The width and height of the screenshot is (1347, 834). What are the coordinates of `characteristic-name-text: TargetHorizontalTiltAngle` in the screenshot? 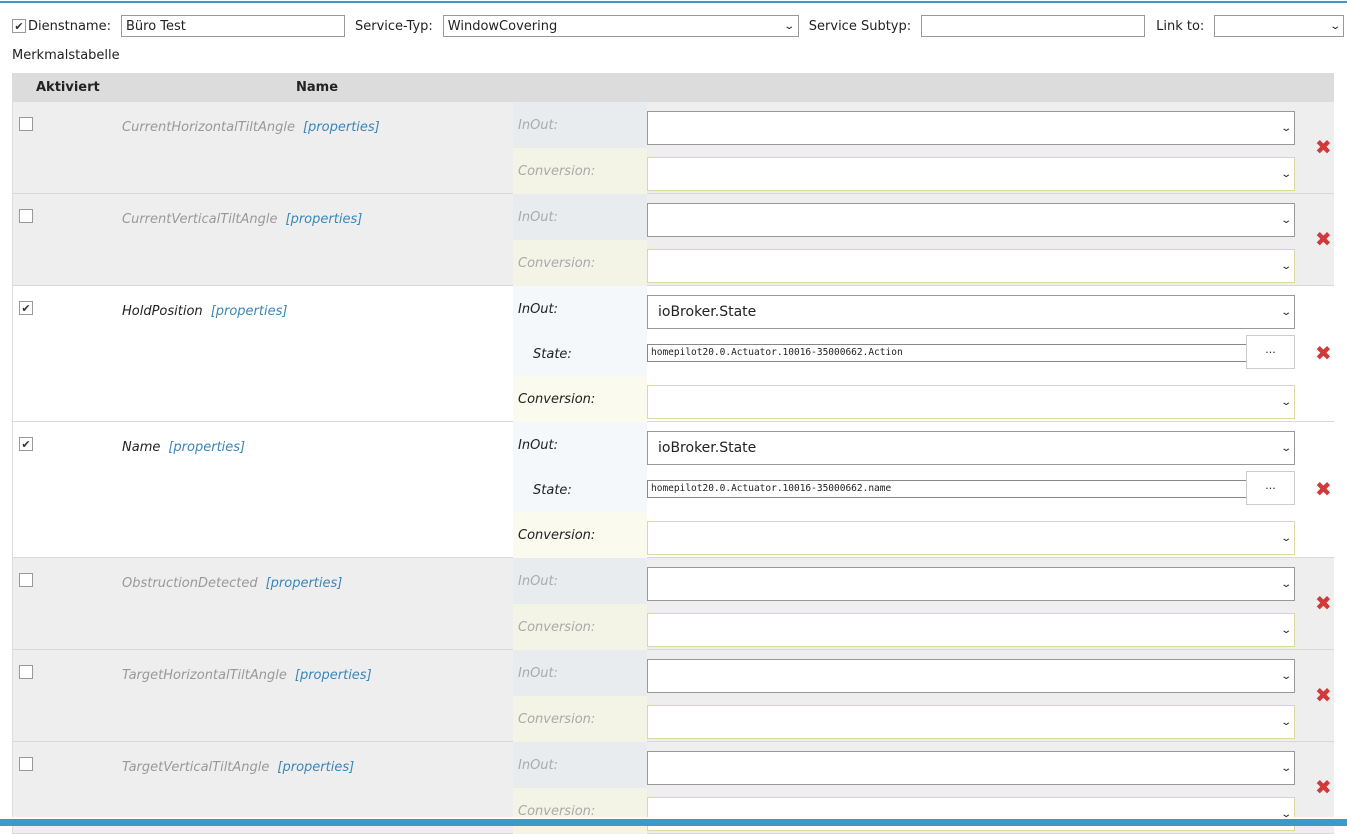 It's located at (204, 675).